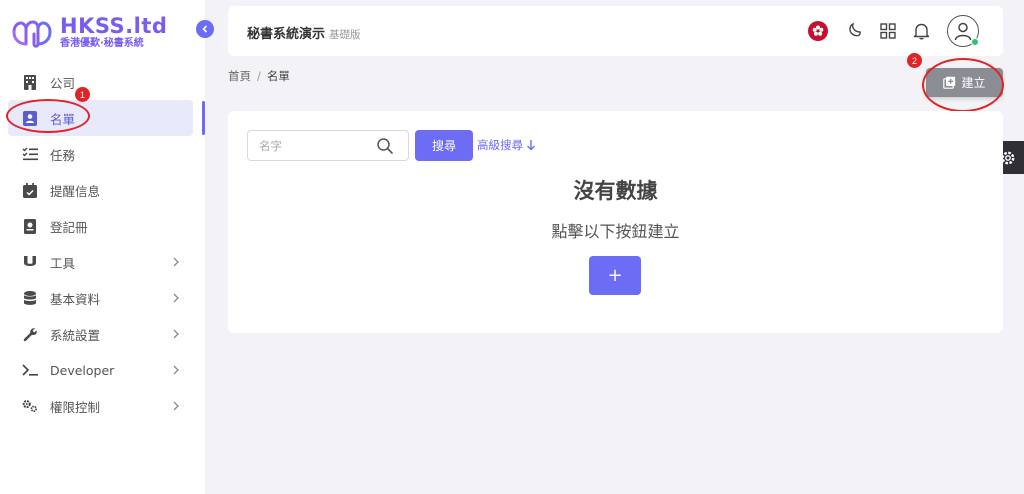 The height and width of the screenshot is (494, 1024). What do you see at coordinates (63, 119) in the screenshot?
I see `sidebar-item-label: 名單` at bounding box center [63, 119].